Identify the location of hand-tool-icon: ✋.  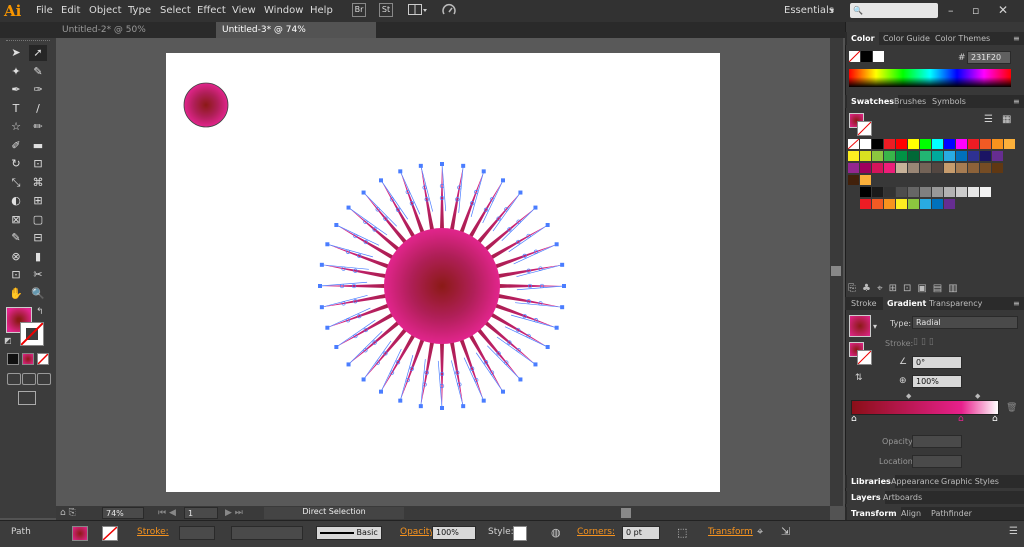
(16, 294).